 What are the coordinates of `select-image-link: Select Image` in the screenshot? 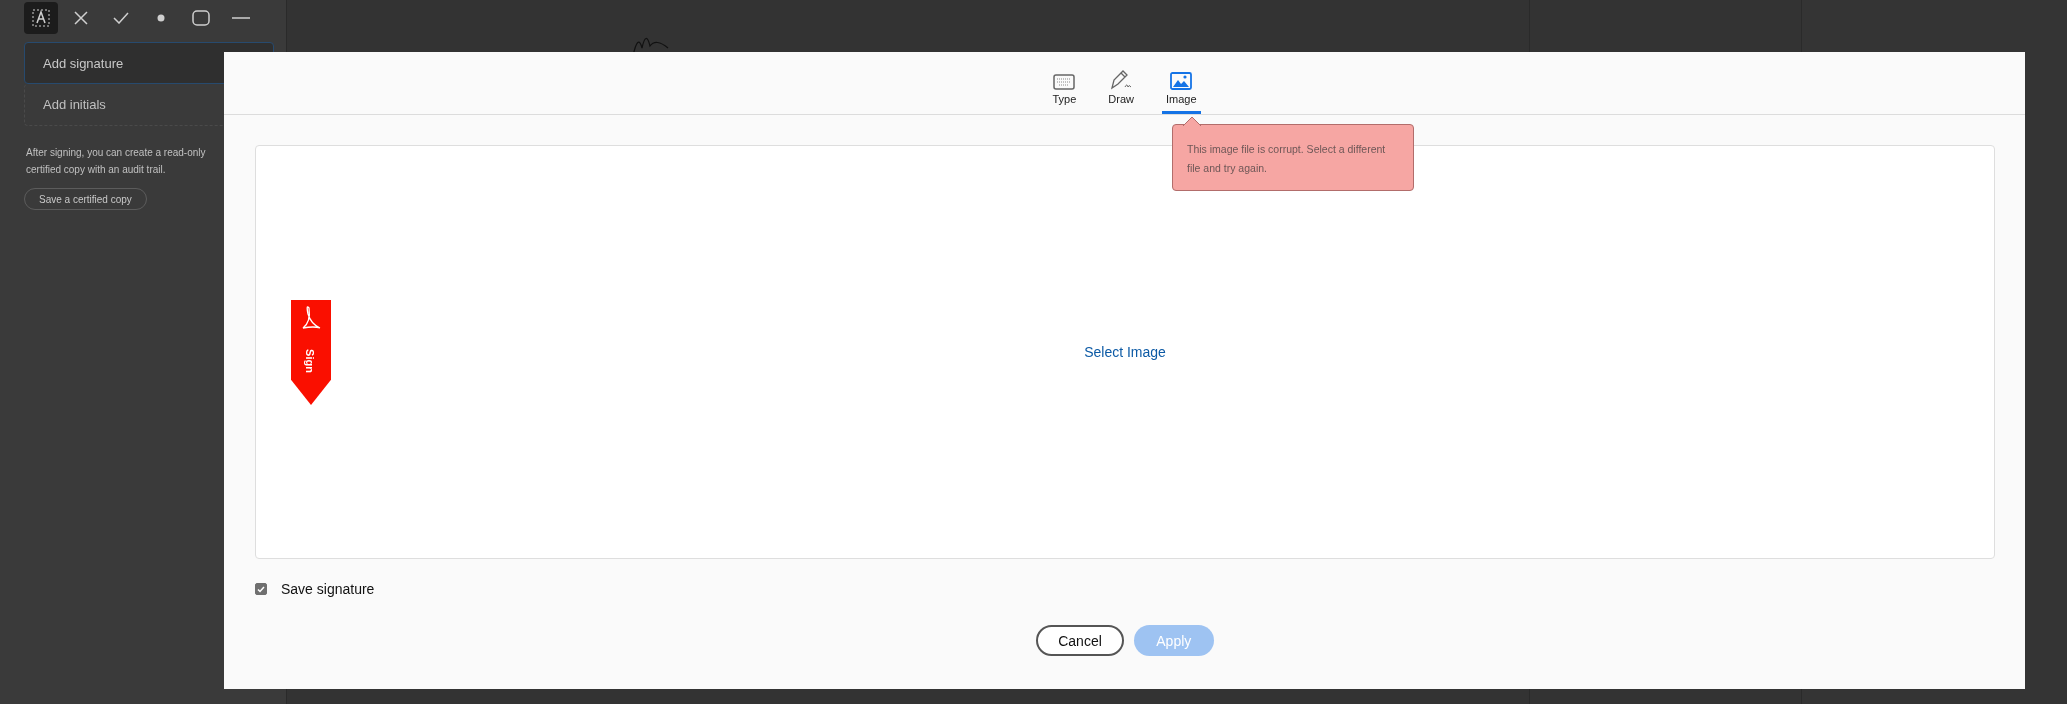 It's located at (1125, 352).